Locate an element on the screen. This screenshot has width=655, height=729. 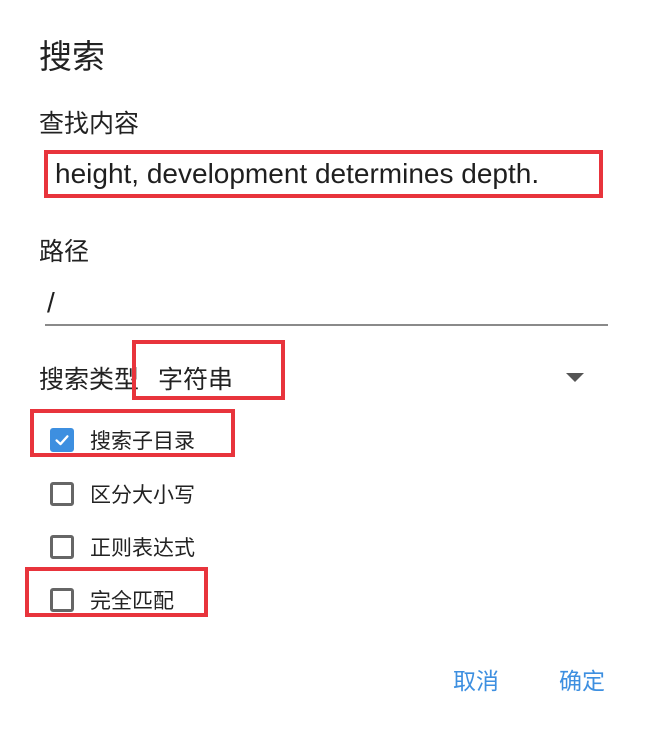
option-label: 区分大小写 is located at coordinates (142, 495).